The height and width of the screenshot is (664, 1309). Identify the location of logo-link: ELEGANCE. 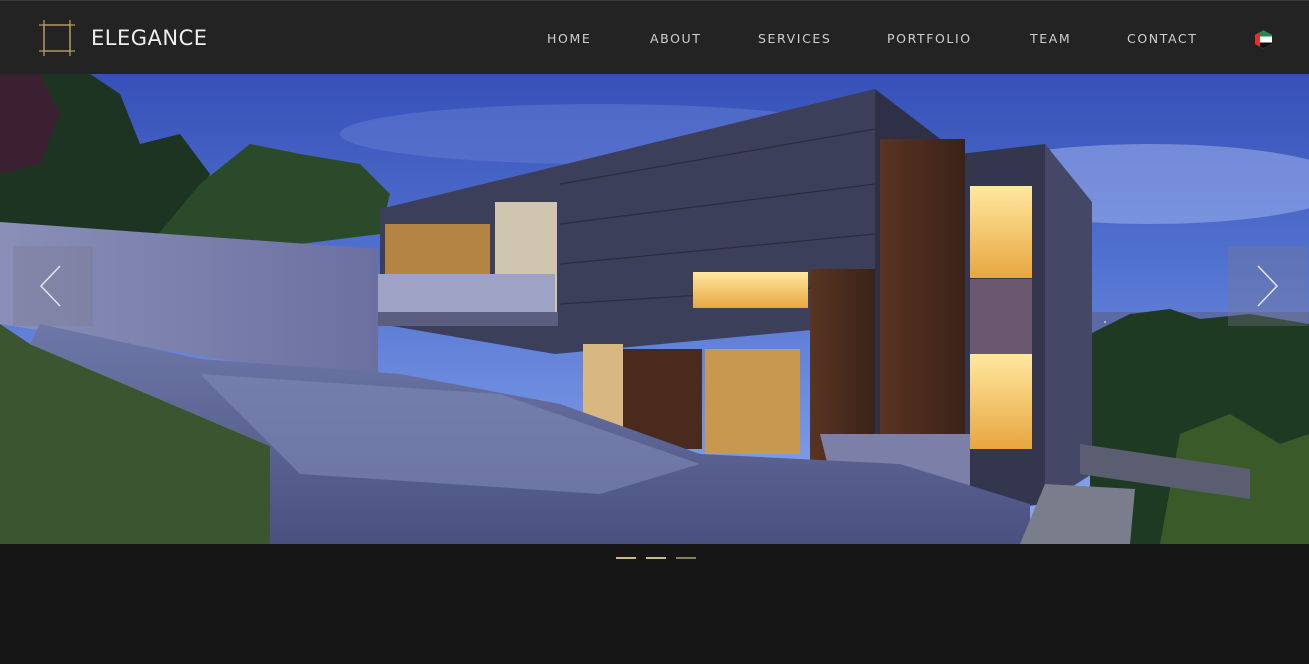
(123, 38).